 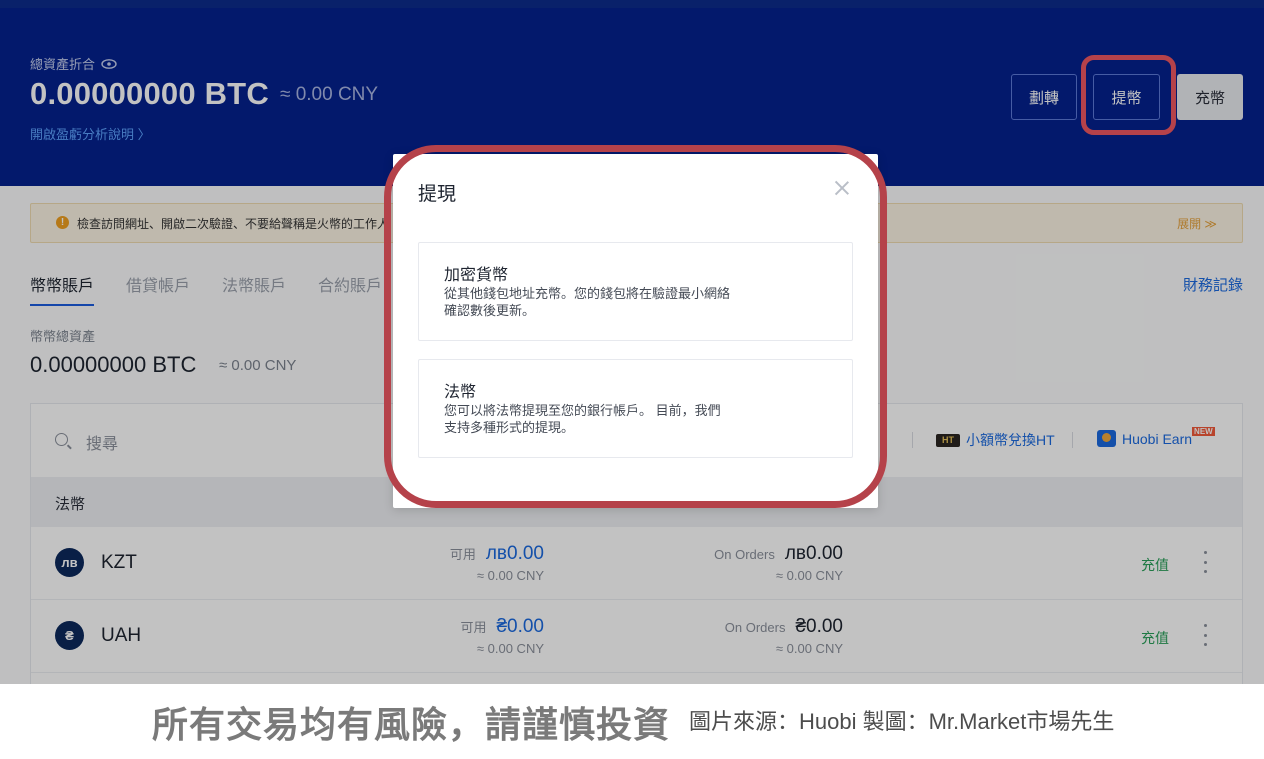 What do you see at coordinates (902, 721) in the screenshot?
I see `image-credit: 圖片來源：Huobi 製圖：Mr.Market市場先生` at bounding box center [902, 721].